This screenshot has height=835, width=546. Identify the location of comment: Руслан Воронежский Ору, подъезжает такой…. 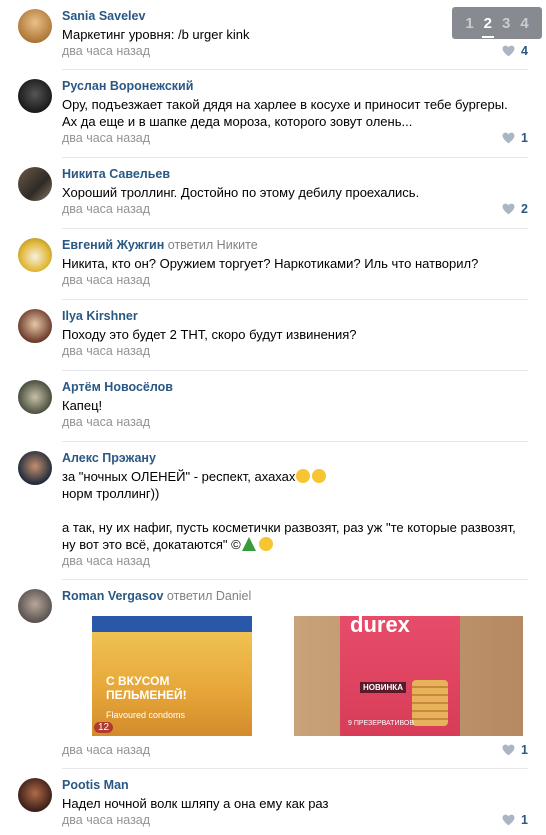
(273, 114).